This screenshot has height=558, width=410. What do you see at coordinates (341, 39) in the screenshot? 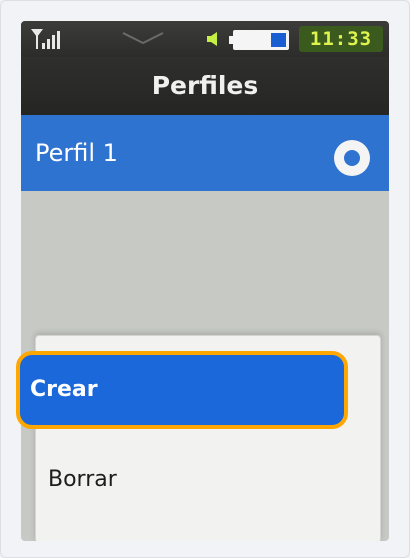
I see `clock: 11:33` at bounding box center [341, 39].